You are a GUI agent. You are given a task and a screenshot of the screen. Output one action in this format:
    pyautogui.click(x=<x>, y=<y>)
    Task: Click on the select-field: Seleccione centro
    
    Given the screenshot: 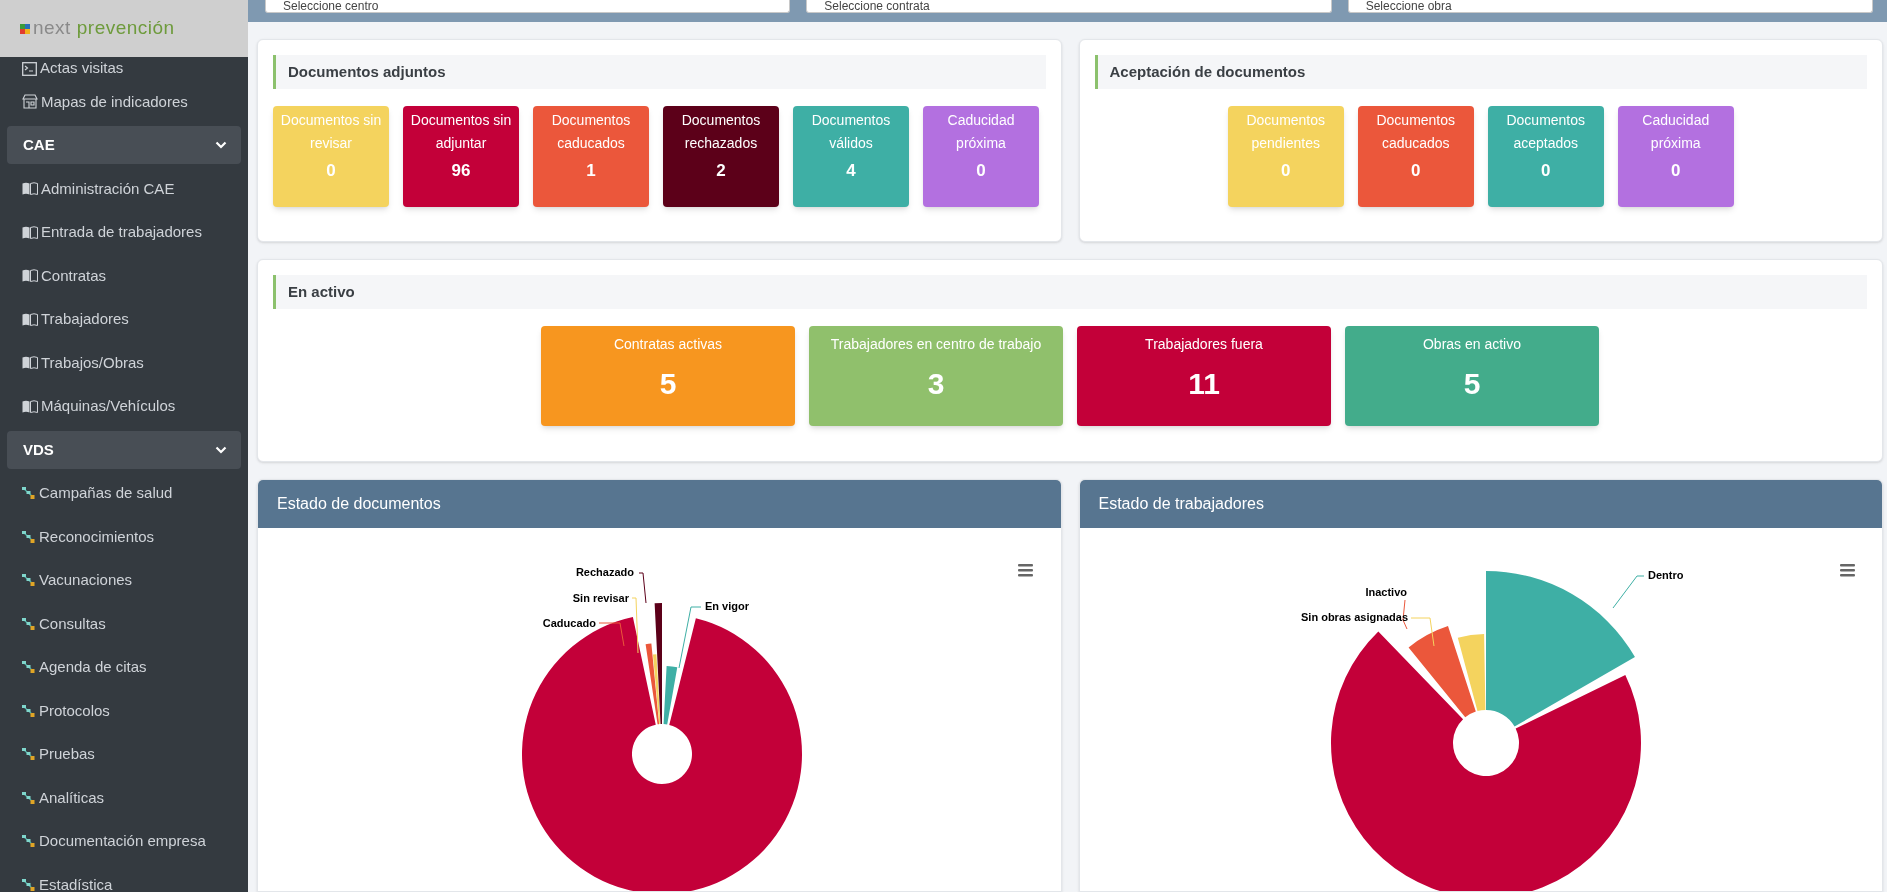 What is the action you would take?
    pyautogui.click(x=528, y=6)
    